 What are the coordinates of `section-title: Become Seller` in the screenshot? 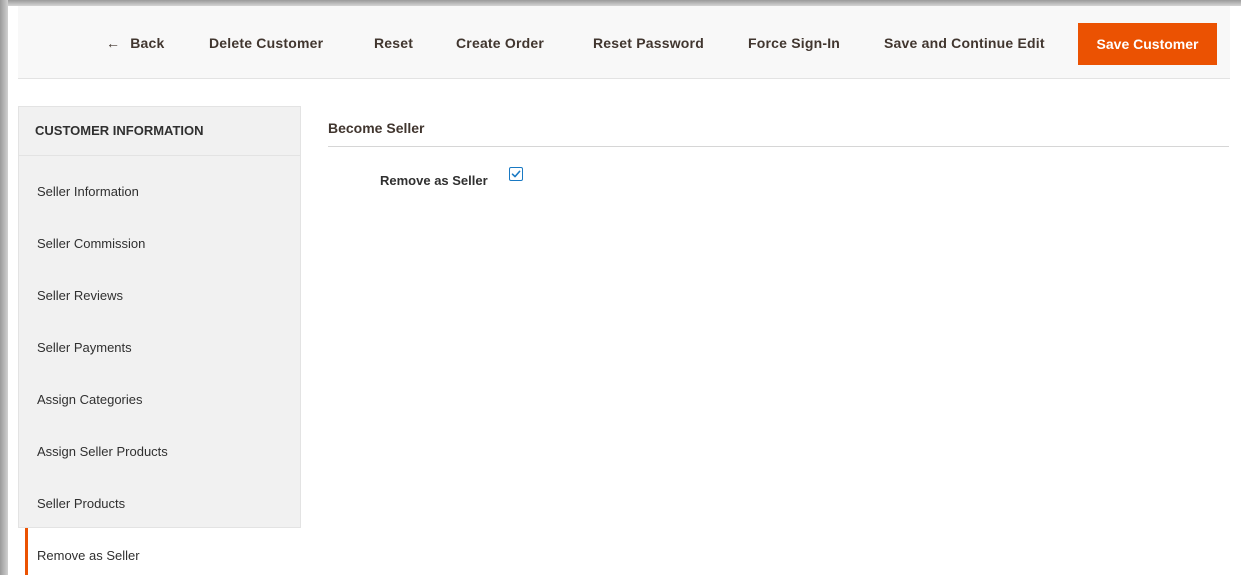 It's located at (376, 128).